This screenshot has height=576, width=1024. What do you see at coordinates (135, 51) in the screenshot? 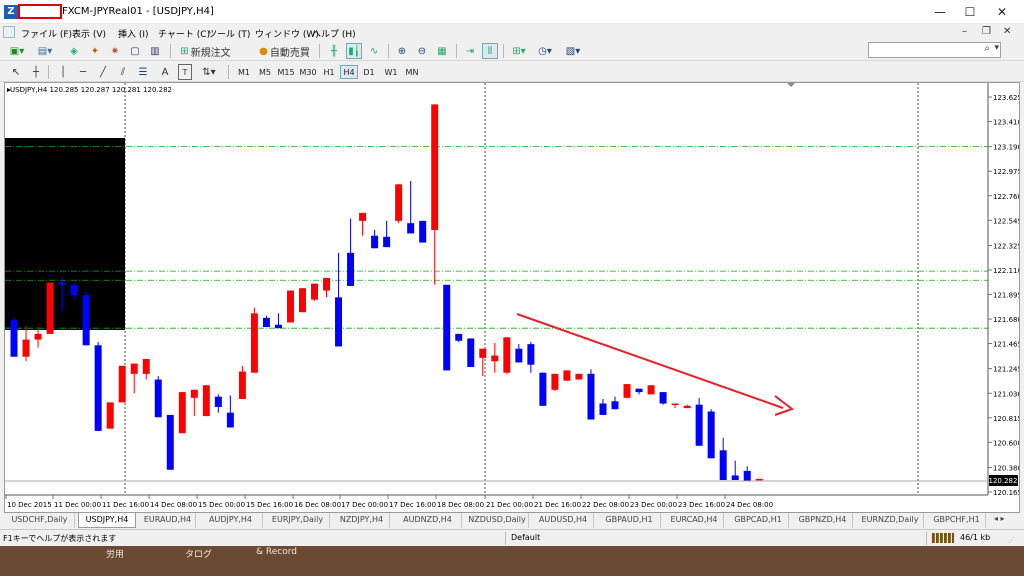
I see `terminal-icon: ▢` at bounding box center [135, 51].